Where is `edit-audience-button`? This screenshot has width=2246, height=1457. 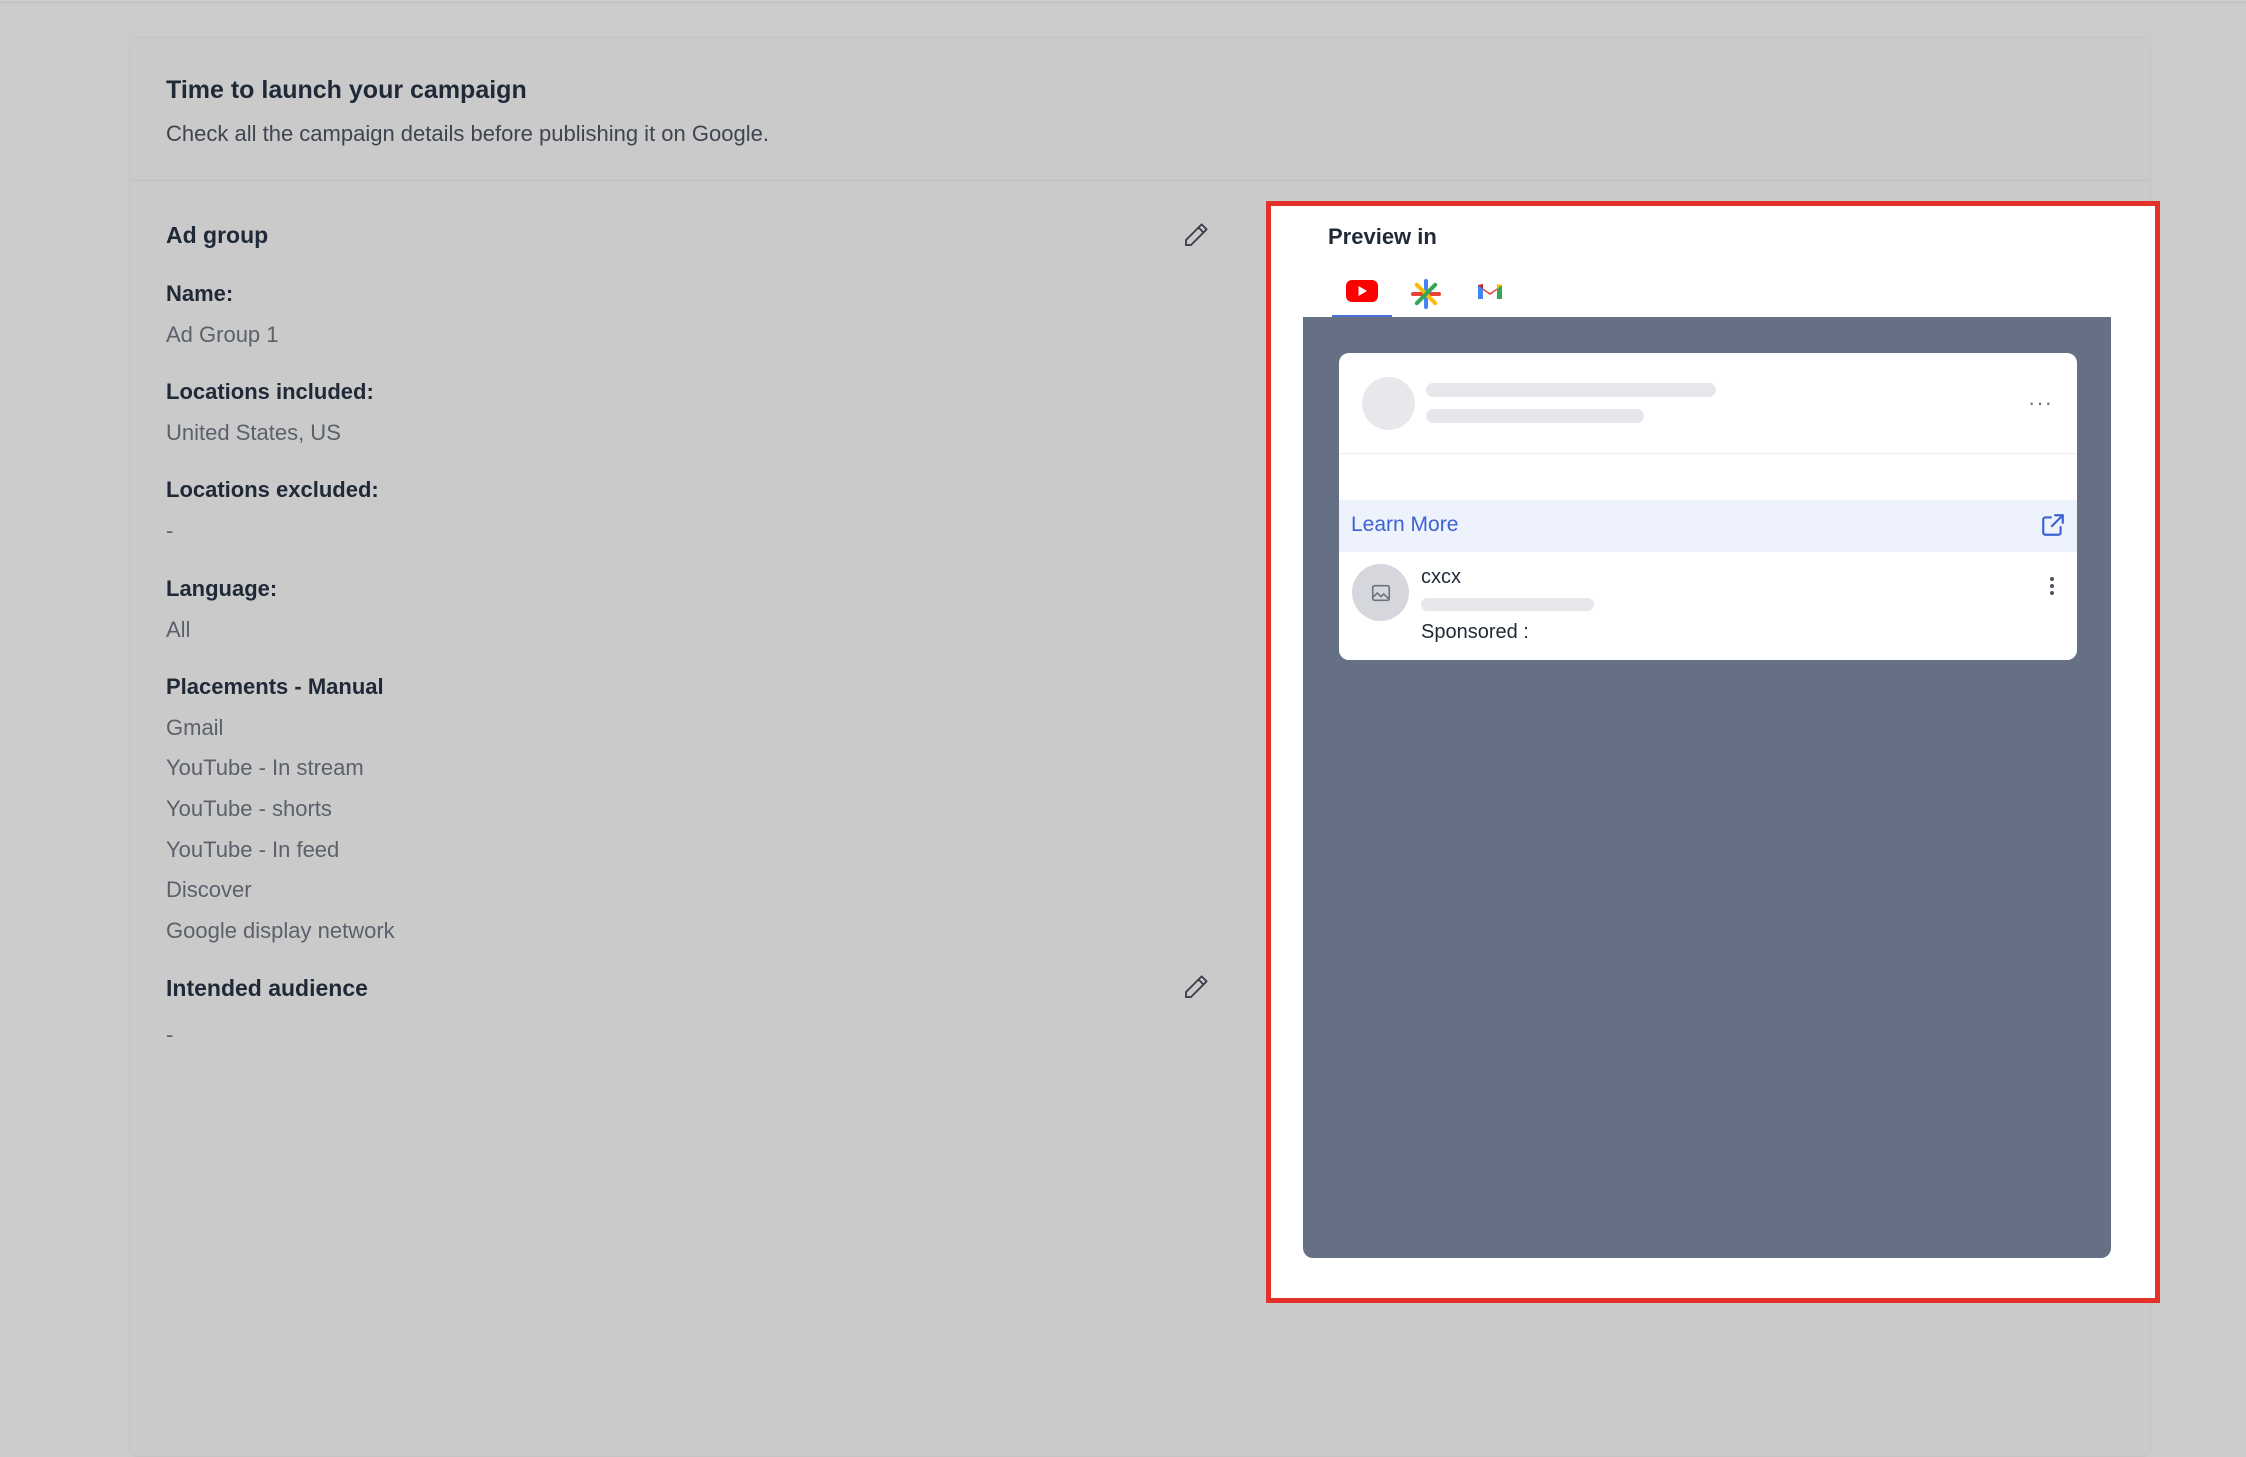
edit-audience-button is located at coordinates (1196, 987).